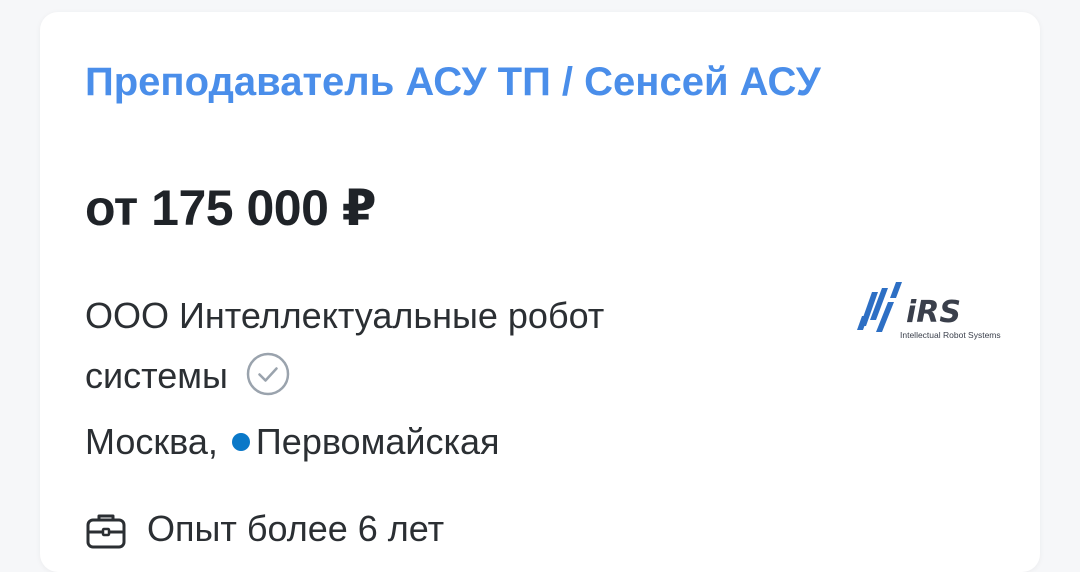 This screenshot has width=1080, height=572. What do you see at coordinates (296, 528) in the screenshot?
I see `experience-text: Опыт более 6 лет` at bounding box center [296, 528].